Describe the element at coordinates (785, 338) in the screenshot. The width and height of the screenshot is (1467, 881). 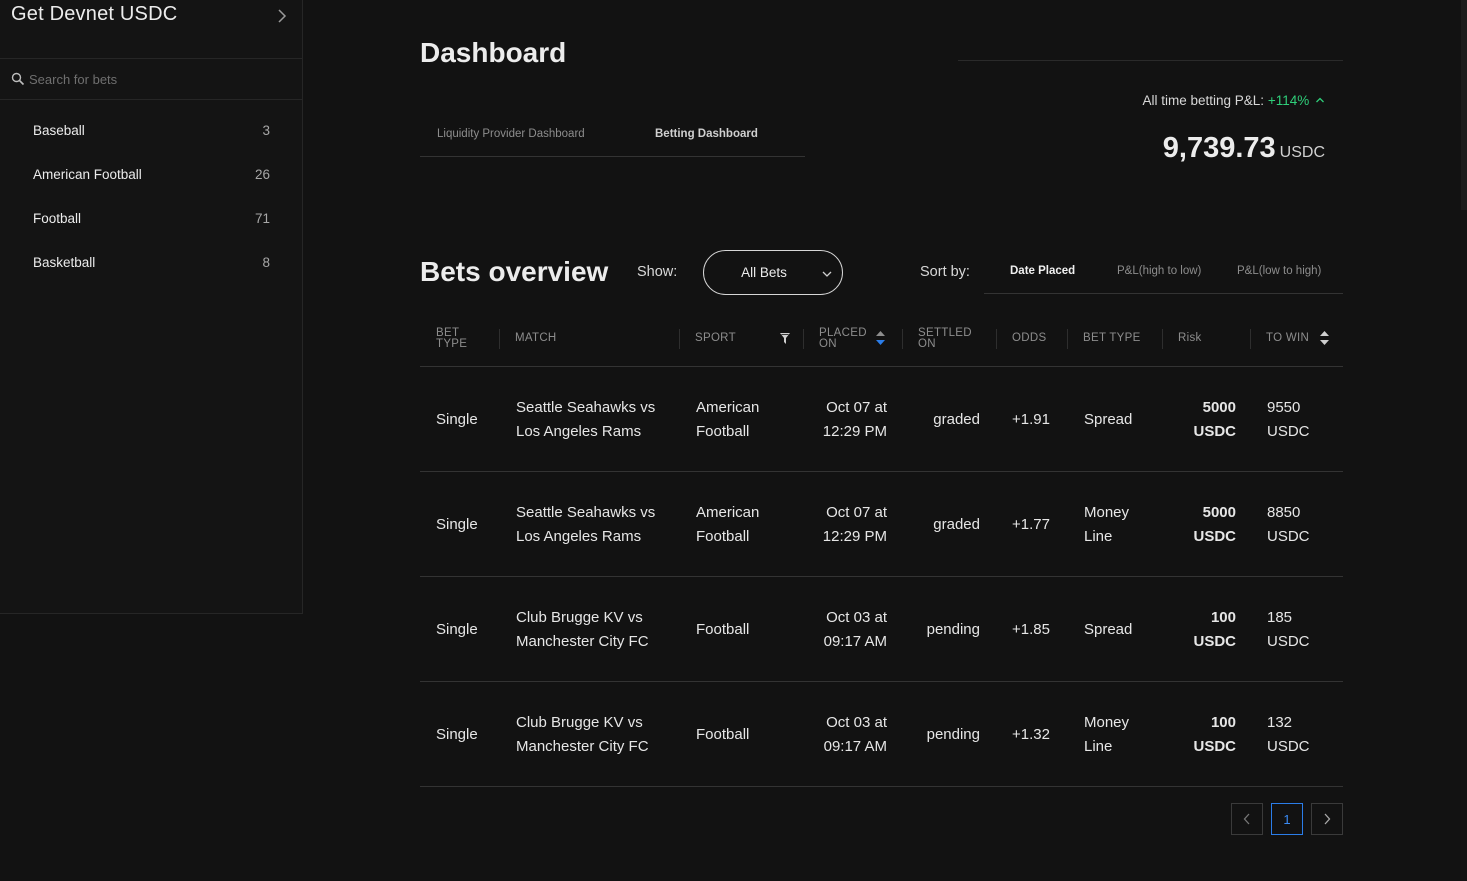
I see `filter-icon` at that location.